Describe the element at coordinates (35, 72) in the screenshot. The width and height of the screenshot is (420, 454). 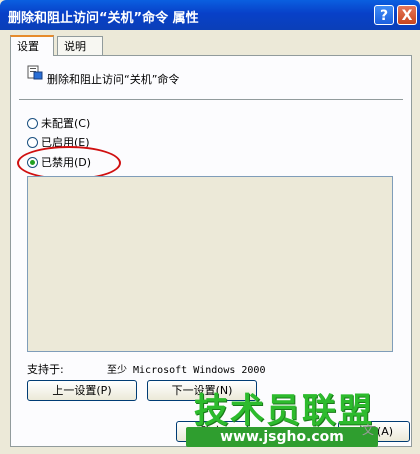
I see `policy-icon` at that location.